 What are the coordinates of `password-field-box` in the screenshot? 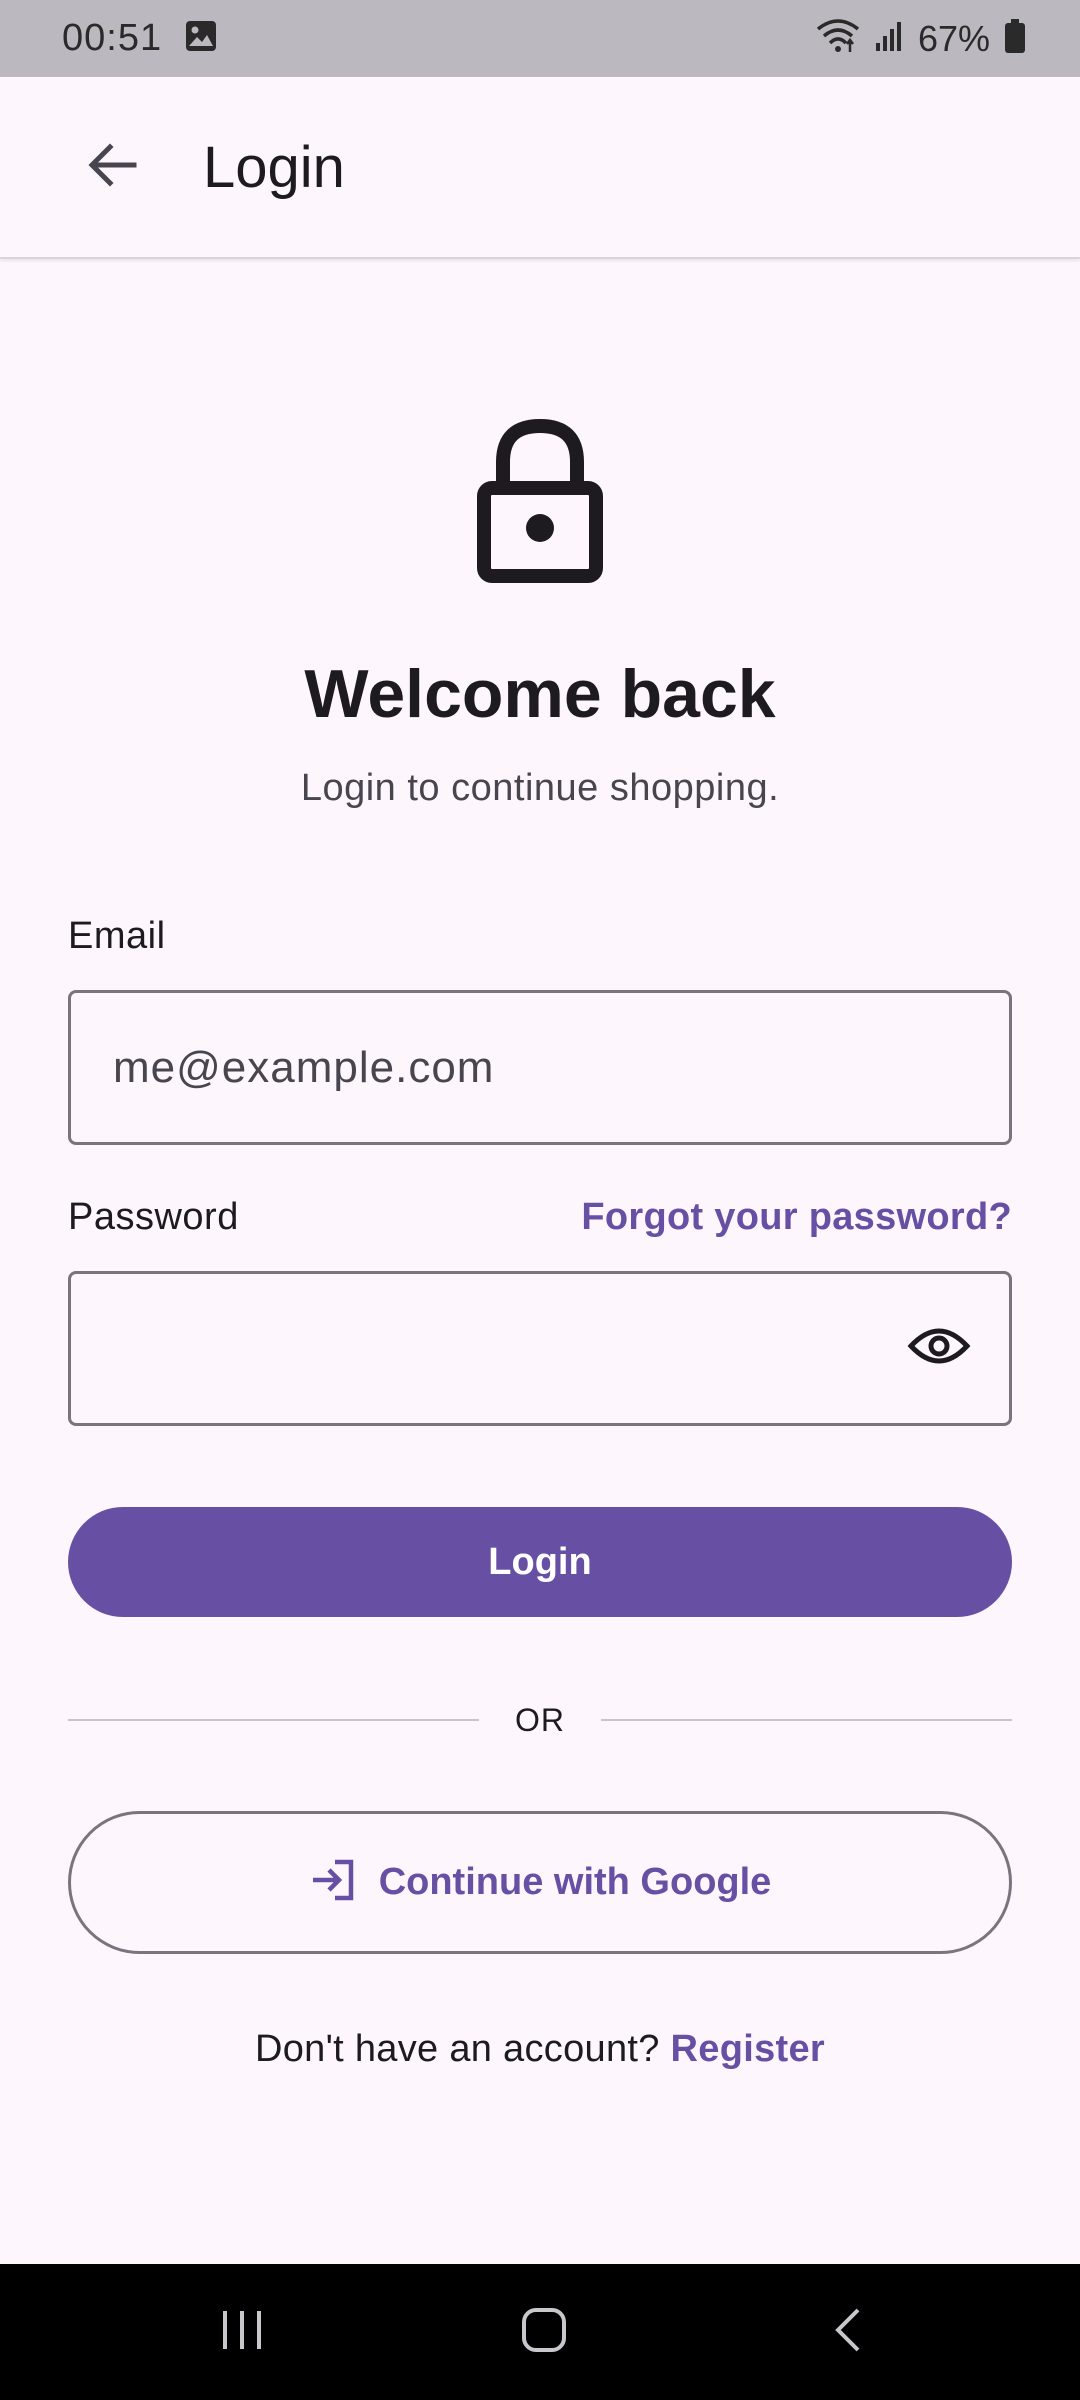 It's located at (540, 1348).